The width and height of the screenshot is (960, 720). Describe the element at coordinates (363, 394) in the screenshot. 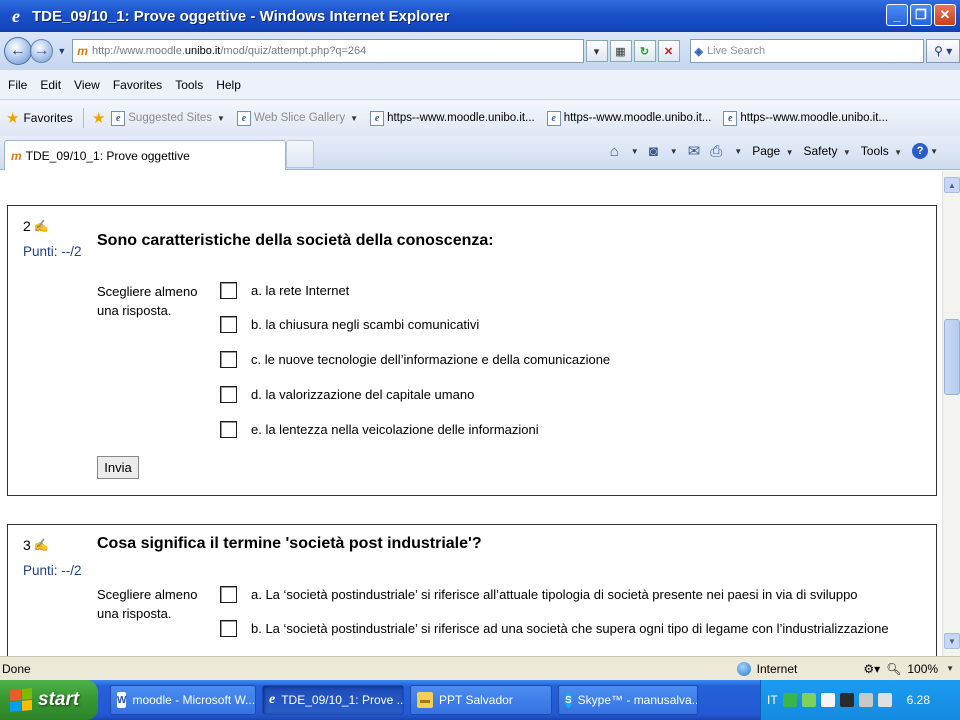

I see `option-text: d. la valorizzazione del capitale umano` at that location.